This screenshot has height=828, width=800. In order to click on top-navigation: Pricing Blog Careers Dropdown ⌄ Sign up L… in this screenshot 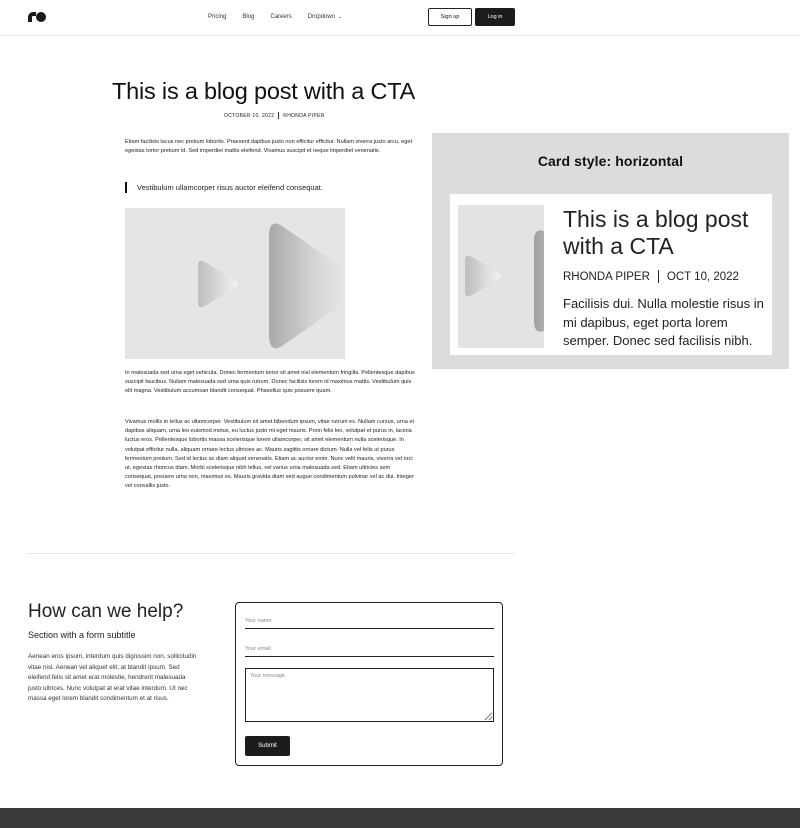, I will do `click(400, 18)`.